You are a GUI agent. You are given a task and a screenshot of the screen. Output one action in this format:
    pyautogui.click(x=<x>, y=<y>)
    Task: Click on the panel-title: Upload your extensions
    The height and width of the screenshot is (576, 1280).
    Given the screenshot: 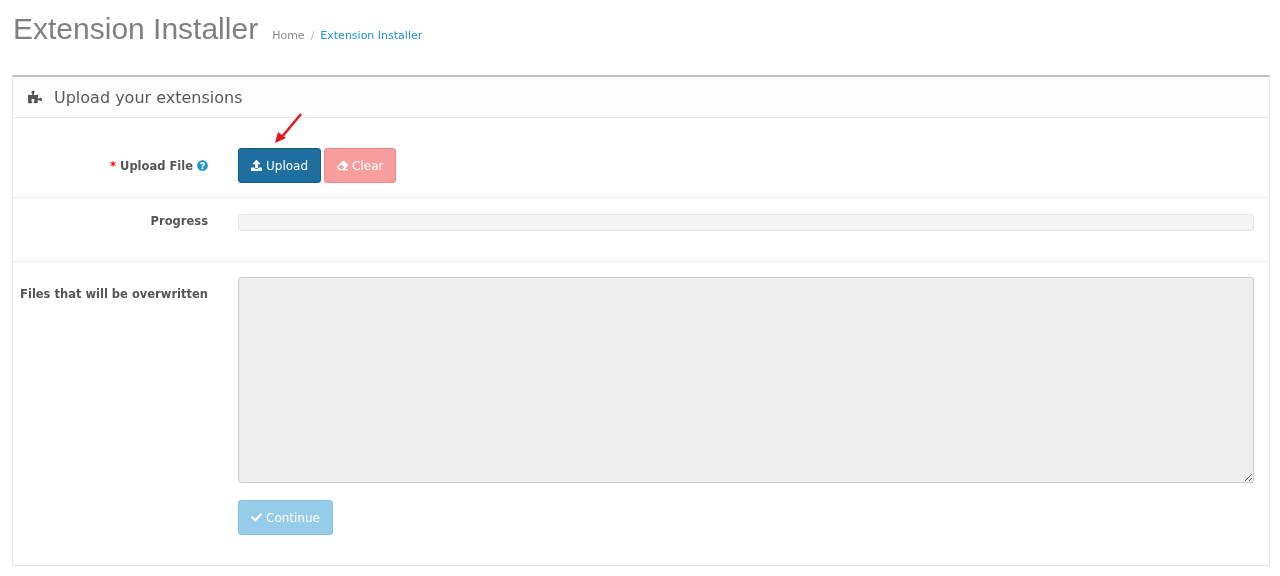 What is the action you would take?
    pyautogui.click(x=148, y=97)
    